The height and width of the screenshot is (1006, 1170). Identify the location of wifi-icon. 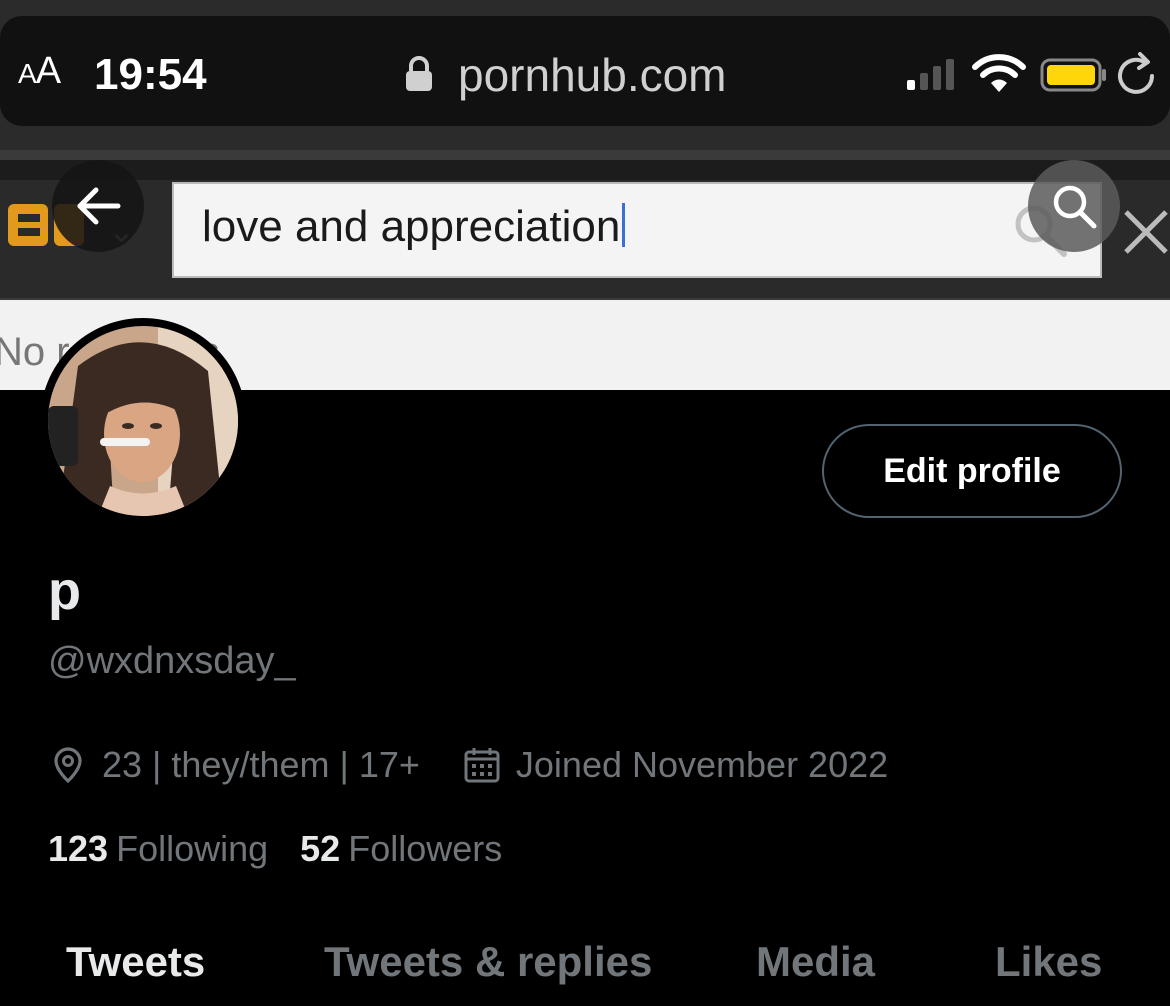
(999, 73).